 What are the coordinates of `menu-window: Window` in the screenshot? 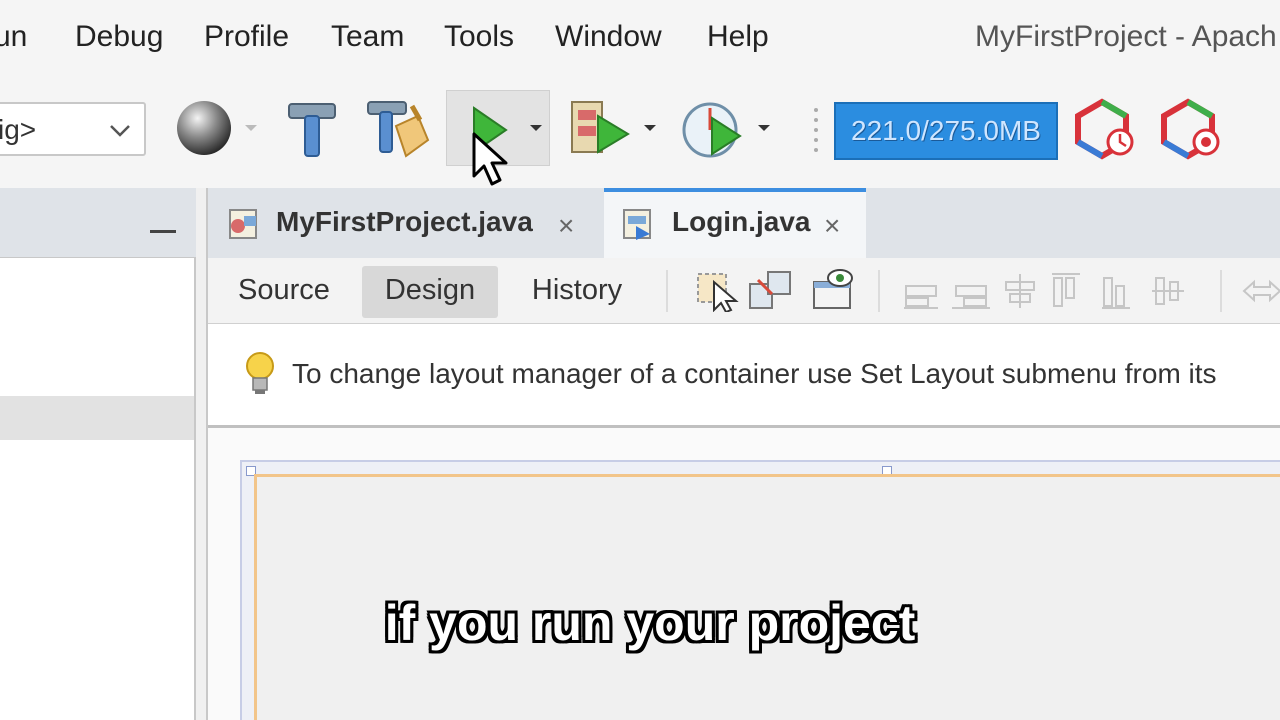 It's located at (608, 37).